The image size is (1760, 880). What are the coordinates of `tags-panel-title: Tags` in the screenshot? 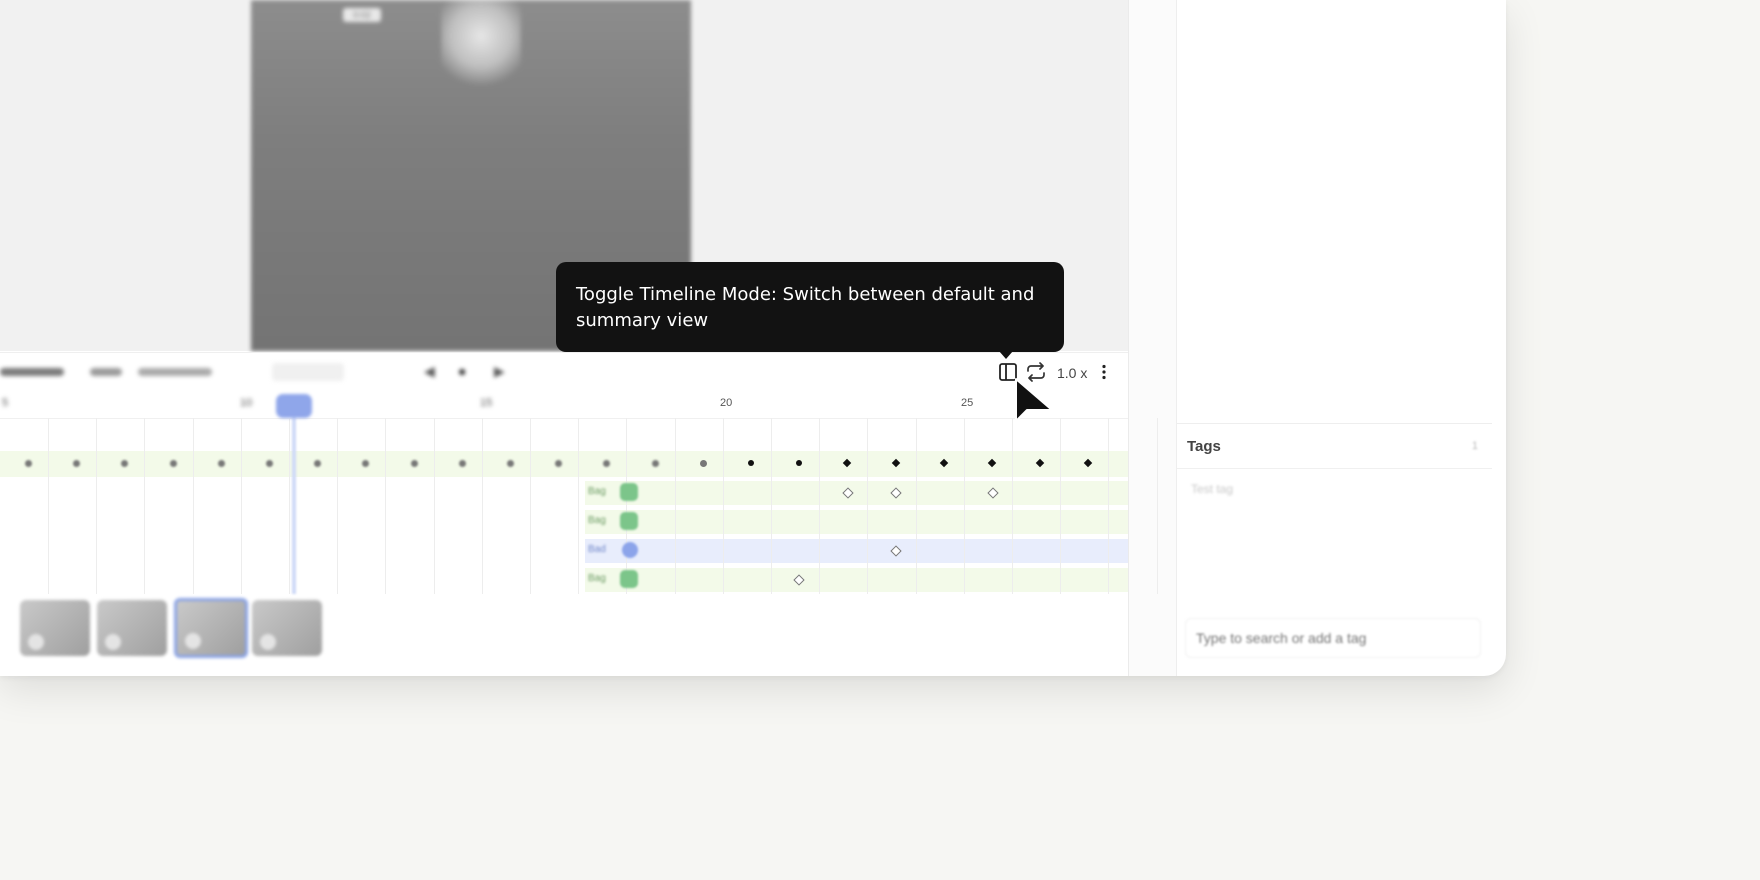 It's located at (1204, 446).